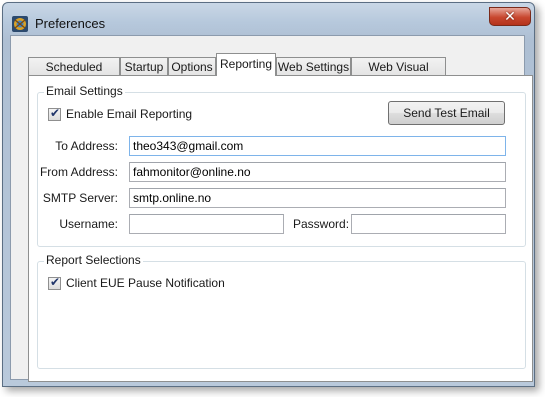  What do you see at coordinates (70, 23) in the screenshot?
I see `window-title: Preferences` at bounding box center [70, 23].